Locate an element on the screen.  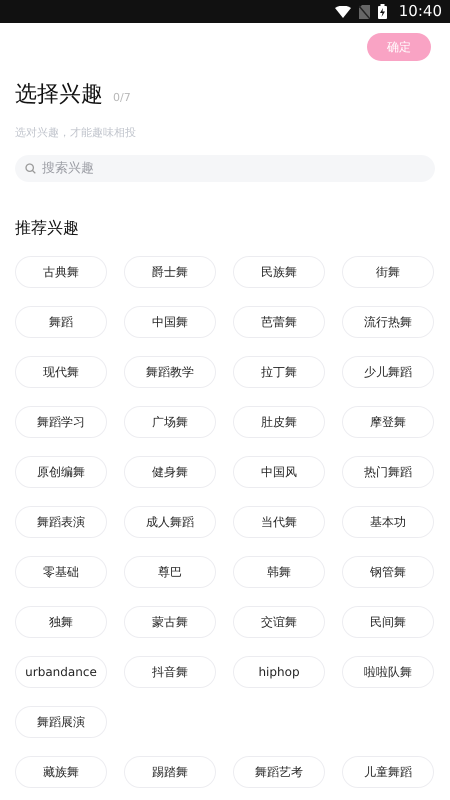
clock: 10:40 is located at coordinates (420, 11).